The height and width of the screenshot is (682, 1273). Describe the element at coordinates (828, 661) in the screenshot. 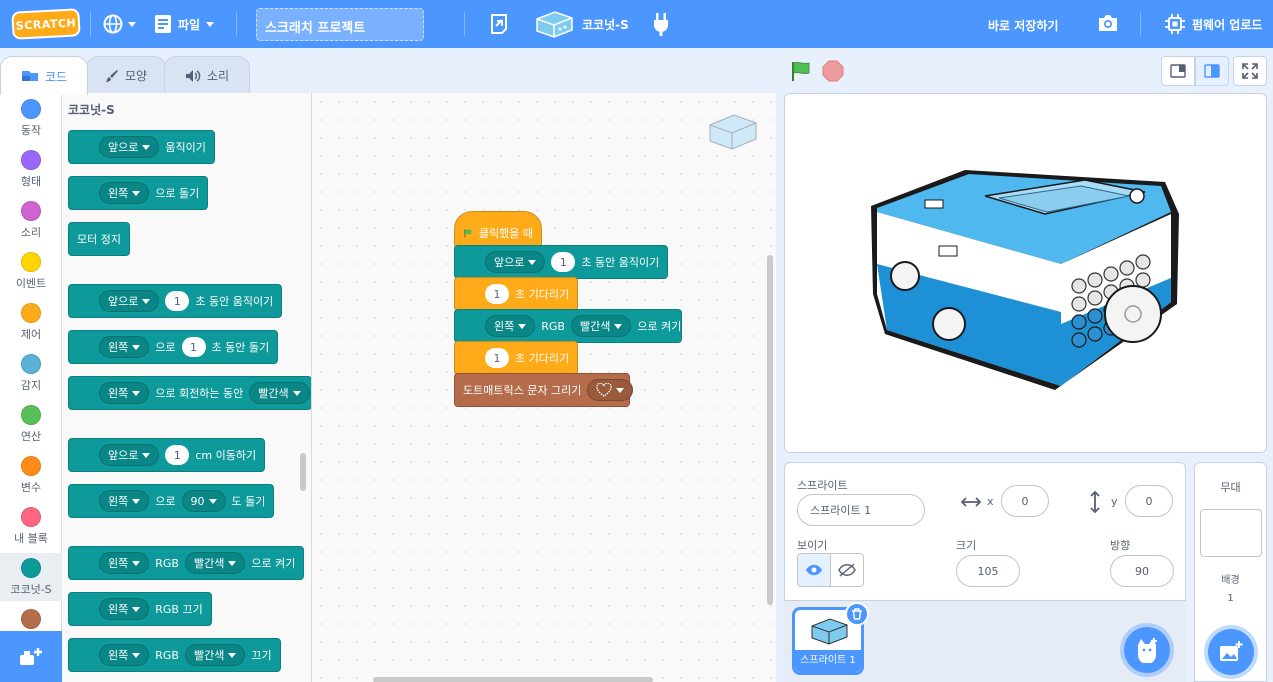

I see `sprite-thumb-label: 스프라이트 1` at that location.